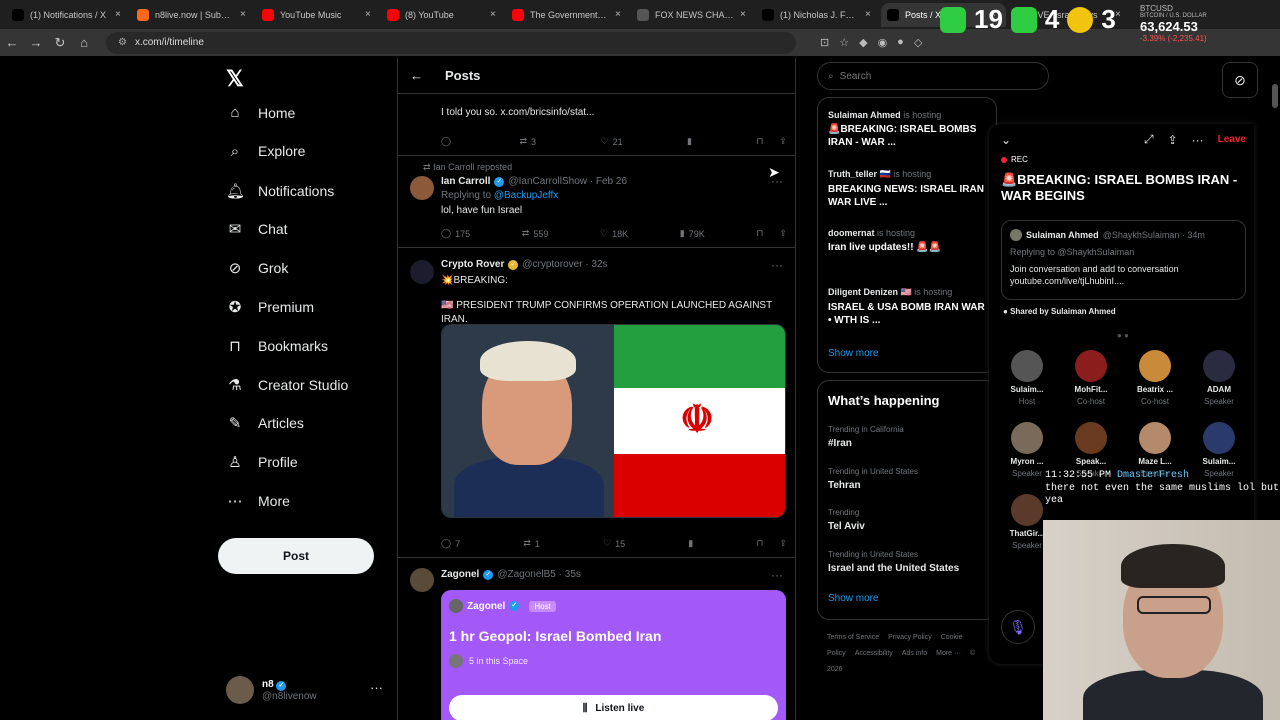 The width and height of the screenshot is (1280, 720). I want to click on footer-link: More ···, so click(948, 653).